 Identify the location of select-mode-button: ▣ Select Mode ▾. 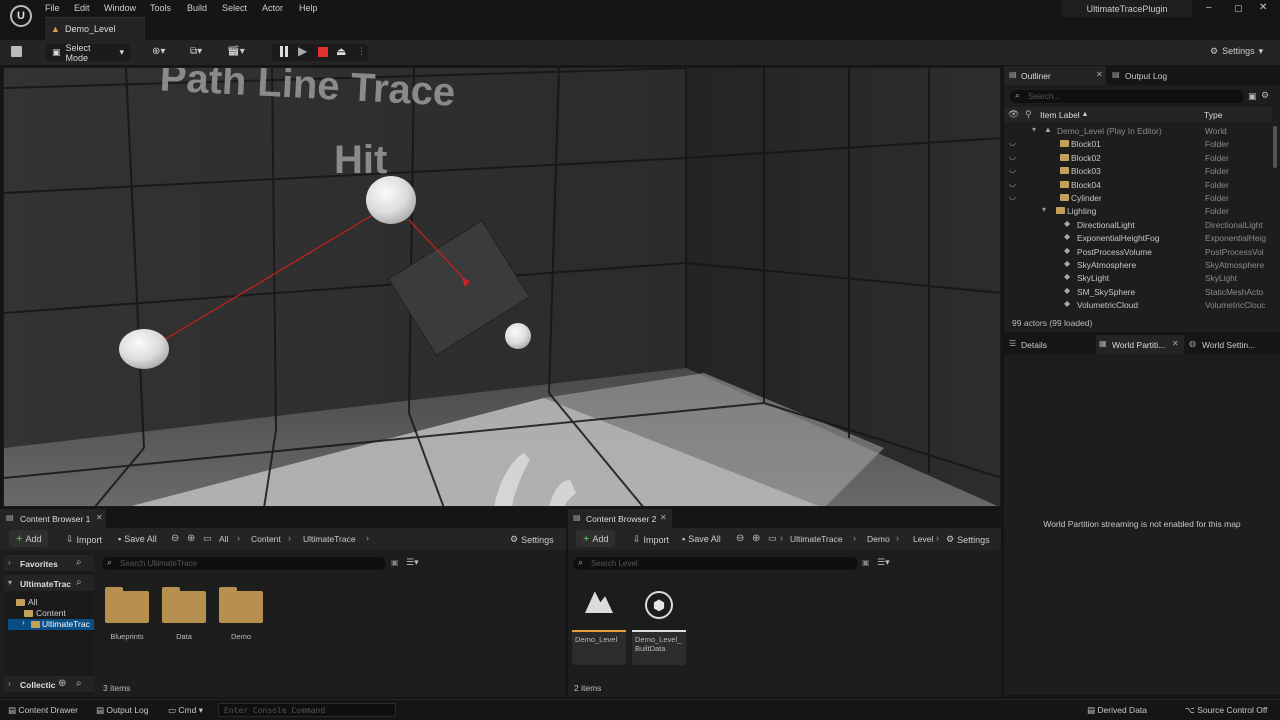
(88, 53).